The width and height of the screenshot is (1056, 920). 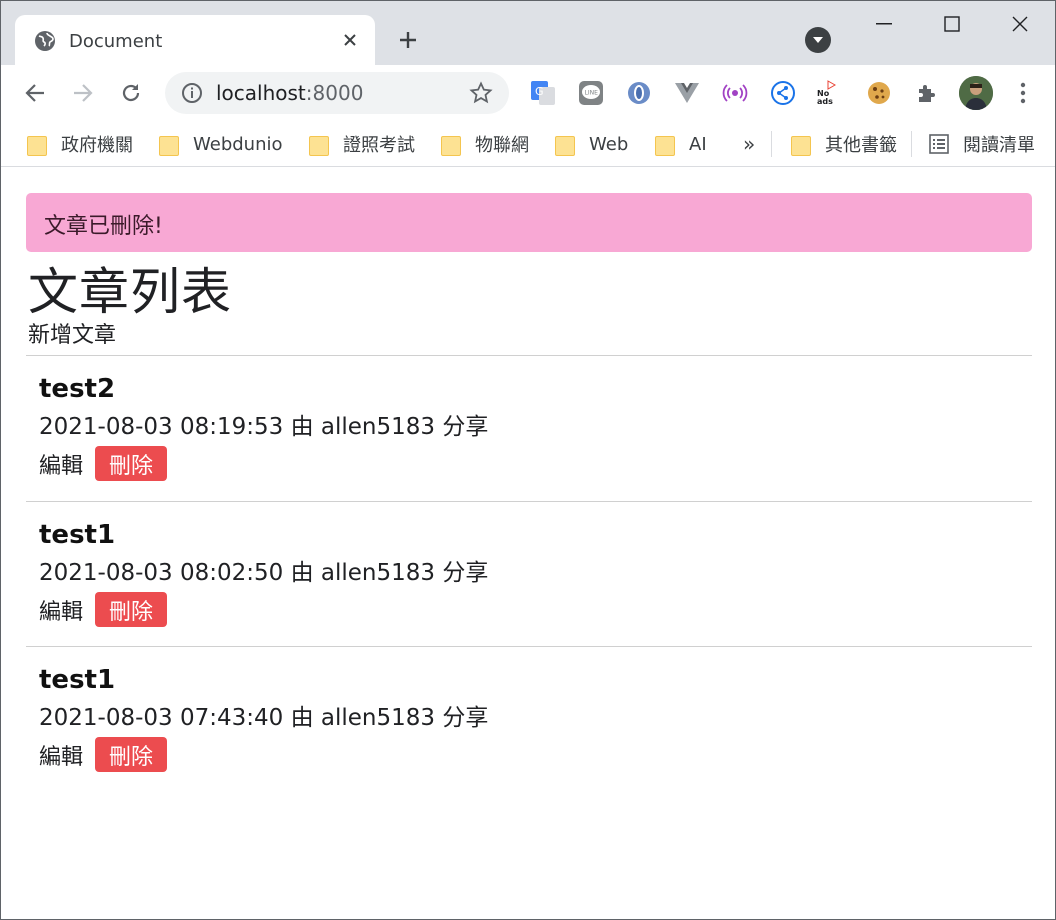 What do you see at coordinates (783, 93) in the screenshot?
I see `share-icon` at bounding box center [783, 93].